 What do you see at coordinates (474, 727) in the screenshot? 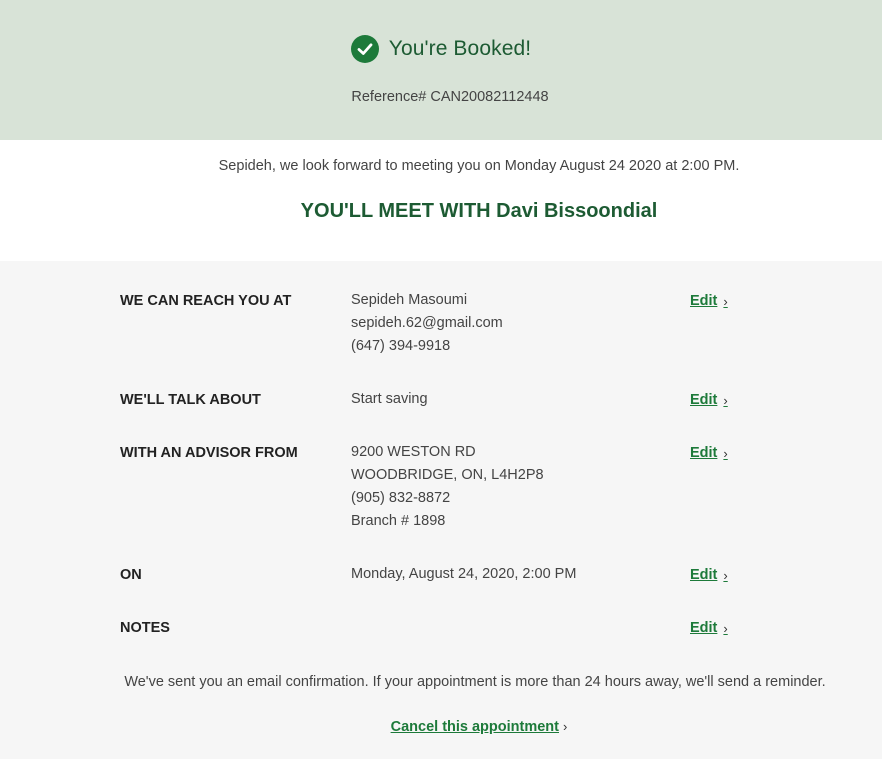
I see `cancel-appointment-label: Cancel this appointment` at bounding box center [474, 727].